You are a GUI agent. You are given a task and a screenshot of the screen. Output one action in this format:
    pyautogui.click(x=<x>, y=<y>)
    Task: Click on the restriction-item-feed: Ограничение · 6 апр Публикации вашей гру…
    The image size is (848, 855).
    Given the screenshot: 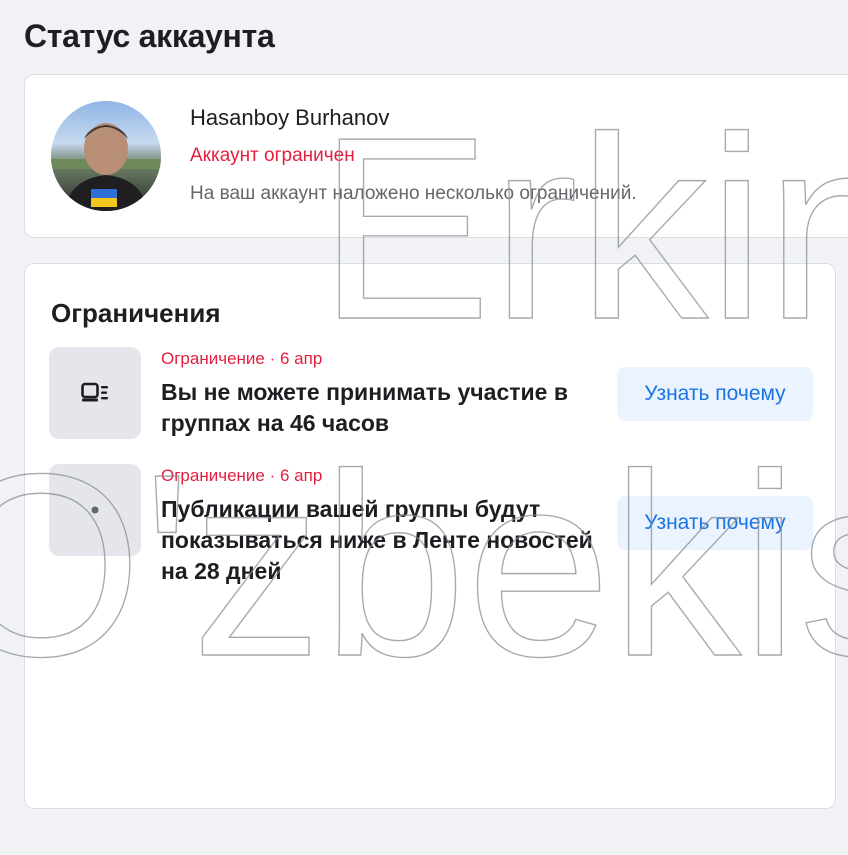 What is the action you would take?
    pyautogui.click(x=431, y=529)
    